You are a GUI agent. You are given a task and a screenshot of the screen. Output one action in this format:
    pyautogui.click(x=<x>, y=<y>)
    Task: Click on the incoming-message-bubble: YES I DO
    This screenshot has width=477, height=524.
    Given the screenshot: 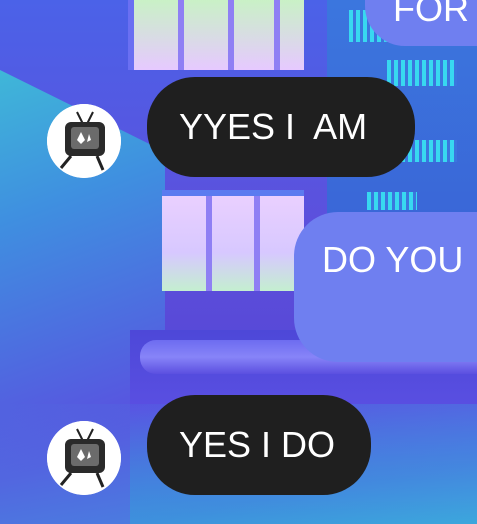 What is the action you would take?
    pyautogui.click(x=259, y=445)
    